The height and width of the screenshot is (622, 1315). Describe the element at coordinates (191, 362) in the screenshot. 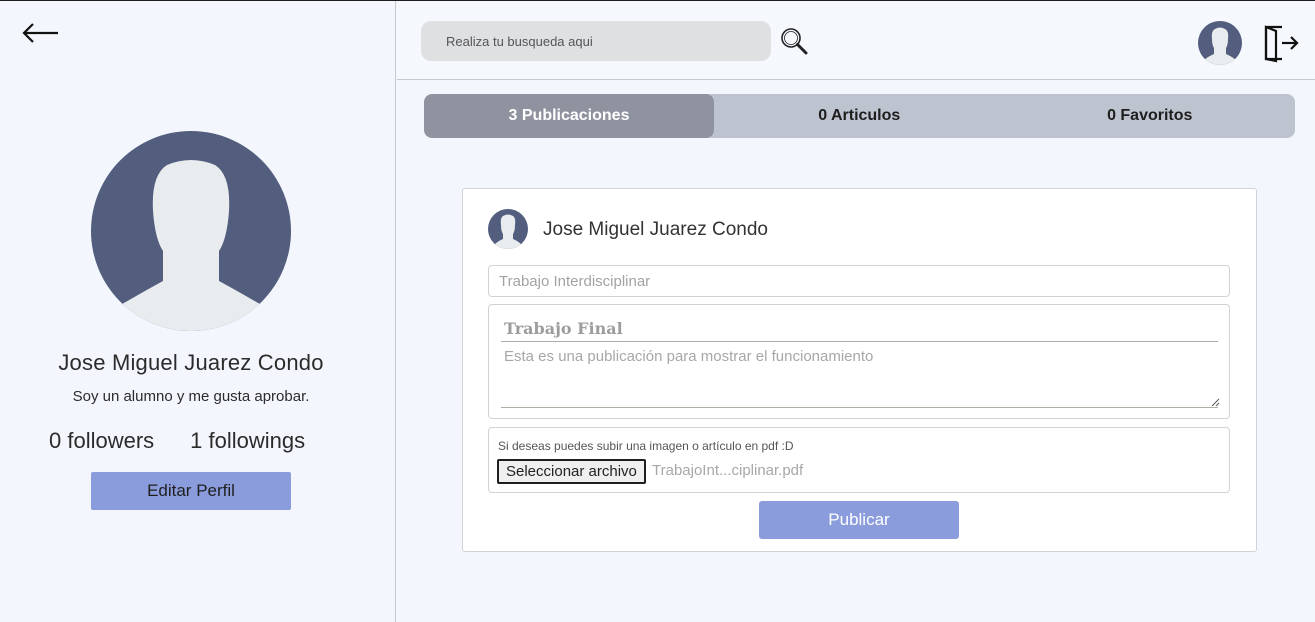

I see `profile-name: Jose Miguel Juarez Condo` at that location.